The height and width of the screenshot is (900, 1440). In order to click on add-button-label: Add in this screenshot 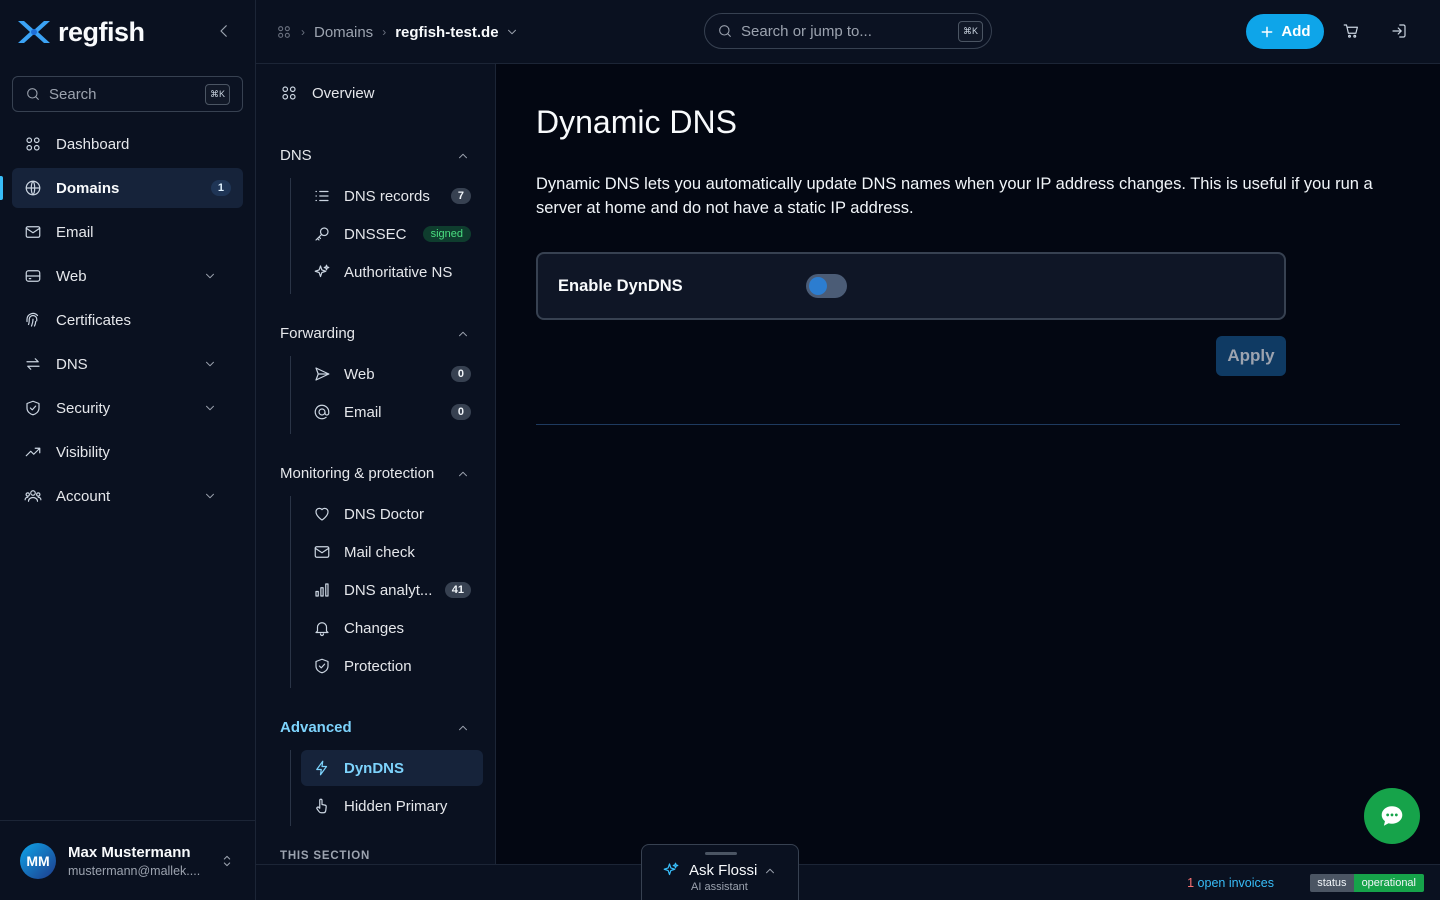, I will do `click(1296, 31)`.